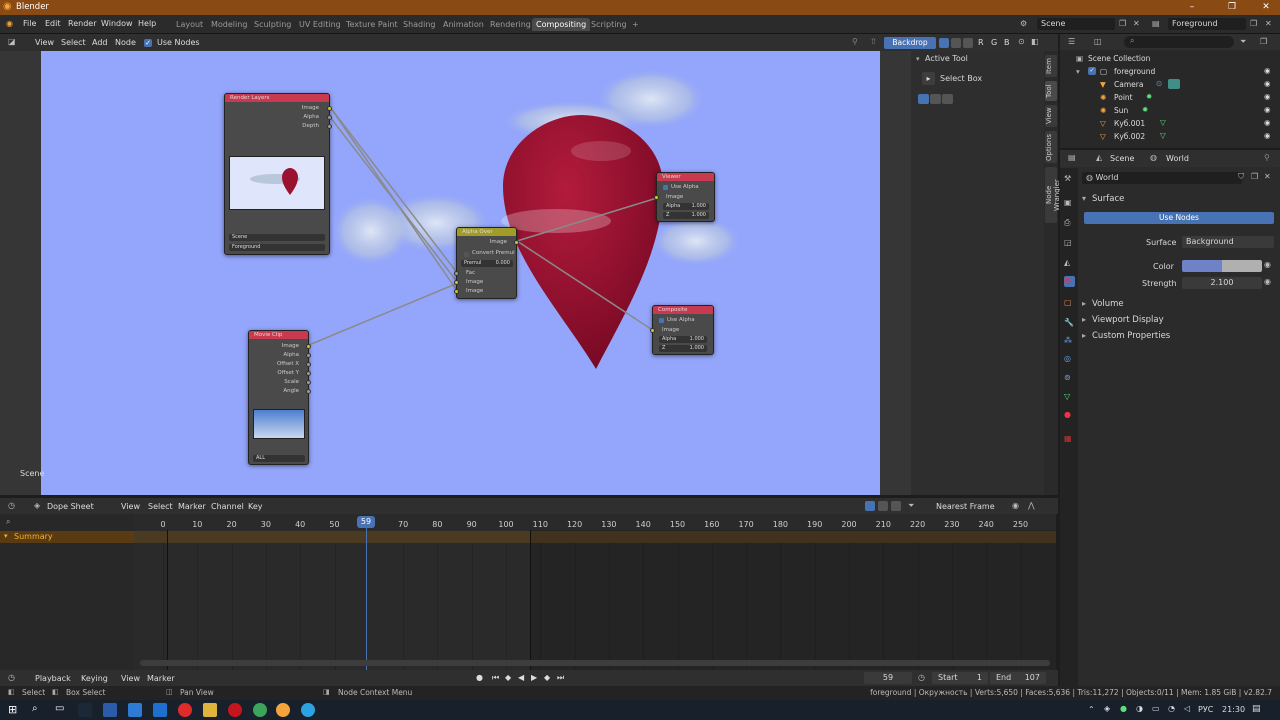 The width and height of the screenshot is (1280, 720). What do you see at coordinates (260, 710) in the screenshot?
I see `chrome-icon` at bounding box center [260, 710].